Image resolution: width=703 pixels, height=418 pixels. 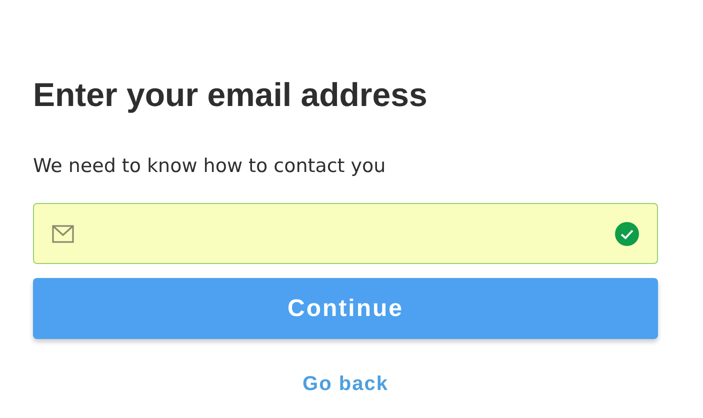 I want to click on go-back-link: Go back, so click(x=345, y=384).